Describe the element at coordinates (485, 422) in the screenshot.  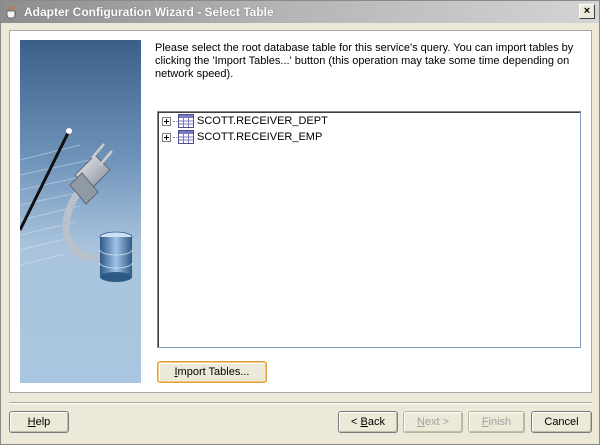
I see `mnemonic: F` at that location.